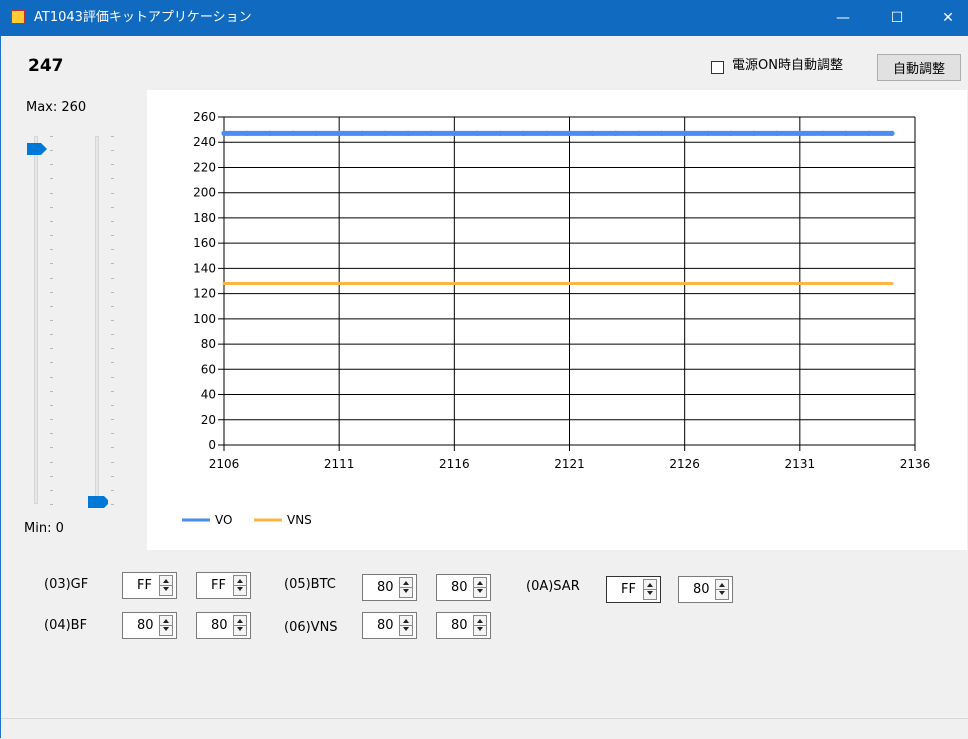  What do you see at coordinates (66, 625) in the screenshot?
I see `register-bf-label: (04)BF` at bounding box center [66, 625].